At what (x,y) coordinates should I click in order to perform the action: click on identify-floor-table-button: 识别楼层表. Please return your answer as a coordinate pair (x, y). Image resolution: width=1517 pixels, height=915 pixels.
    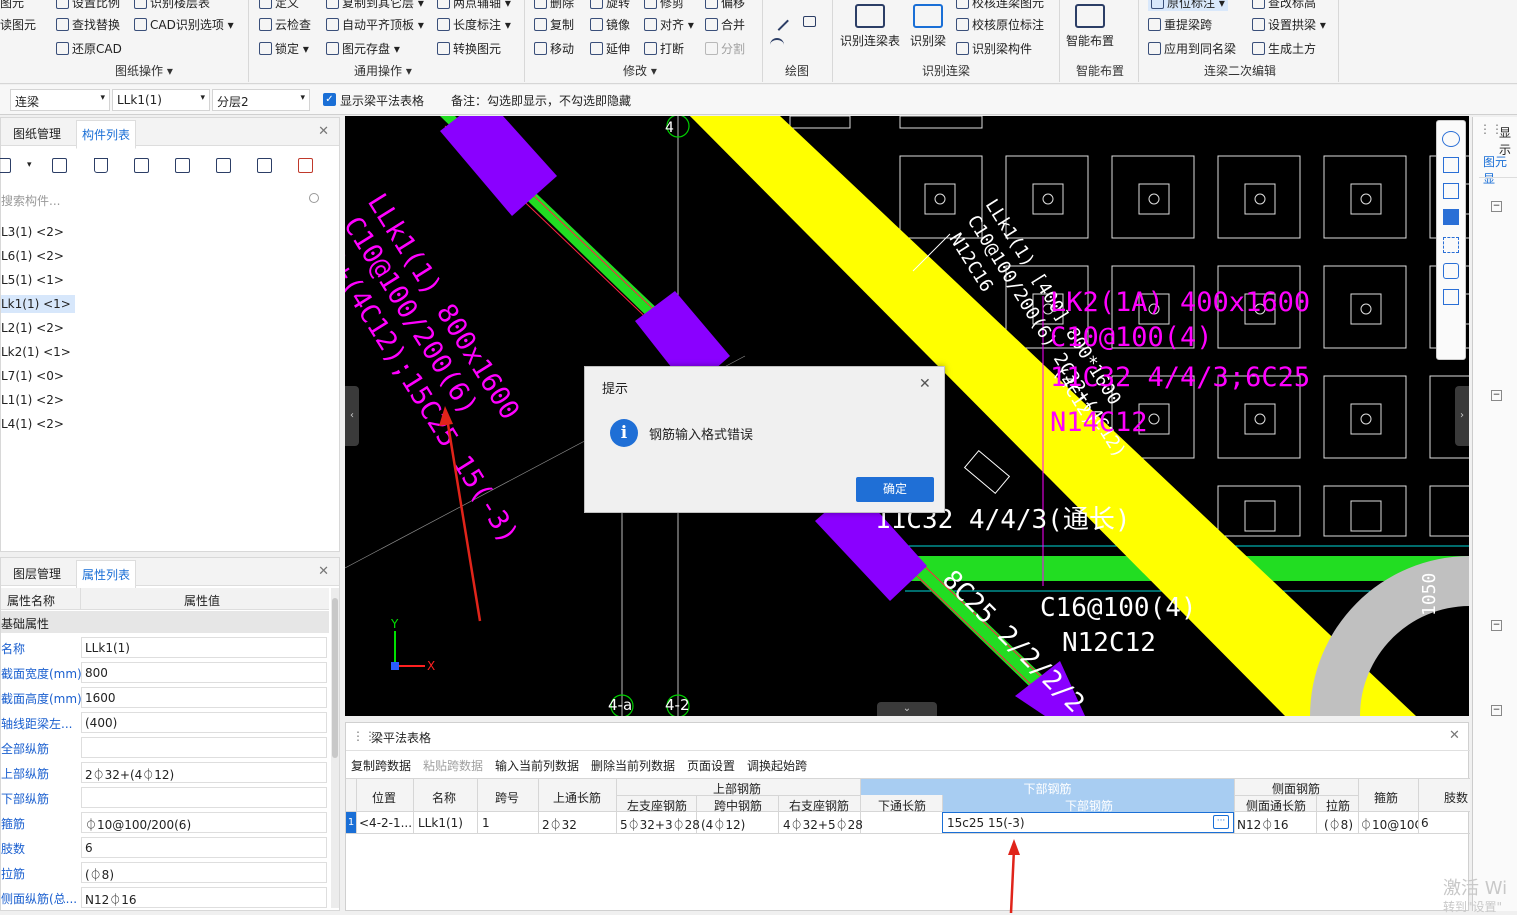
    Looking at the image, I should click on (172, 5).